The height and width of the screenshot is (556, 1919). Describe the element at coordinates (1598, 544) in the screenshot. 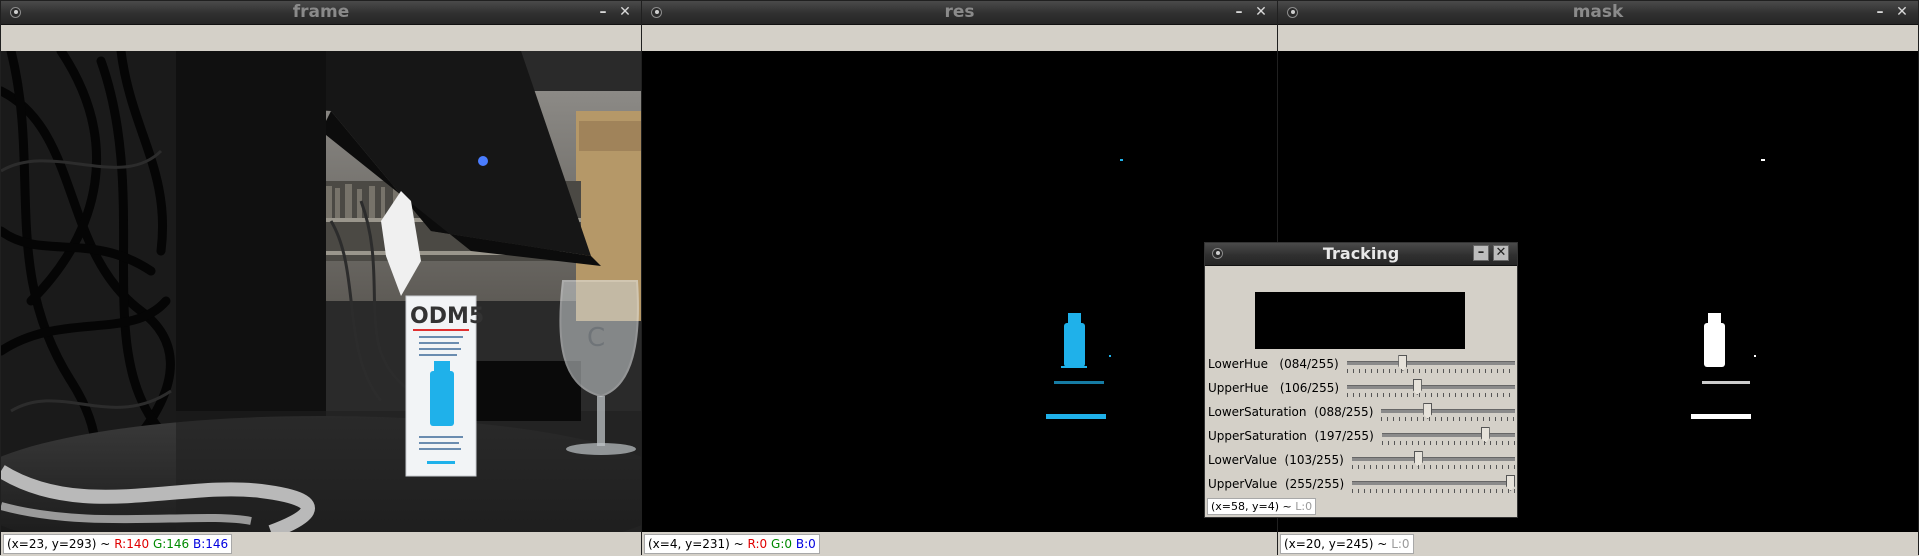

I see `mask-statusbar: (x=20, y=245) ~ L:0` at that location.